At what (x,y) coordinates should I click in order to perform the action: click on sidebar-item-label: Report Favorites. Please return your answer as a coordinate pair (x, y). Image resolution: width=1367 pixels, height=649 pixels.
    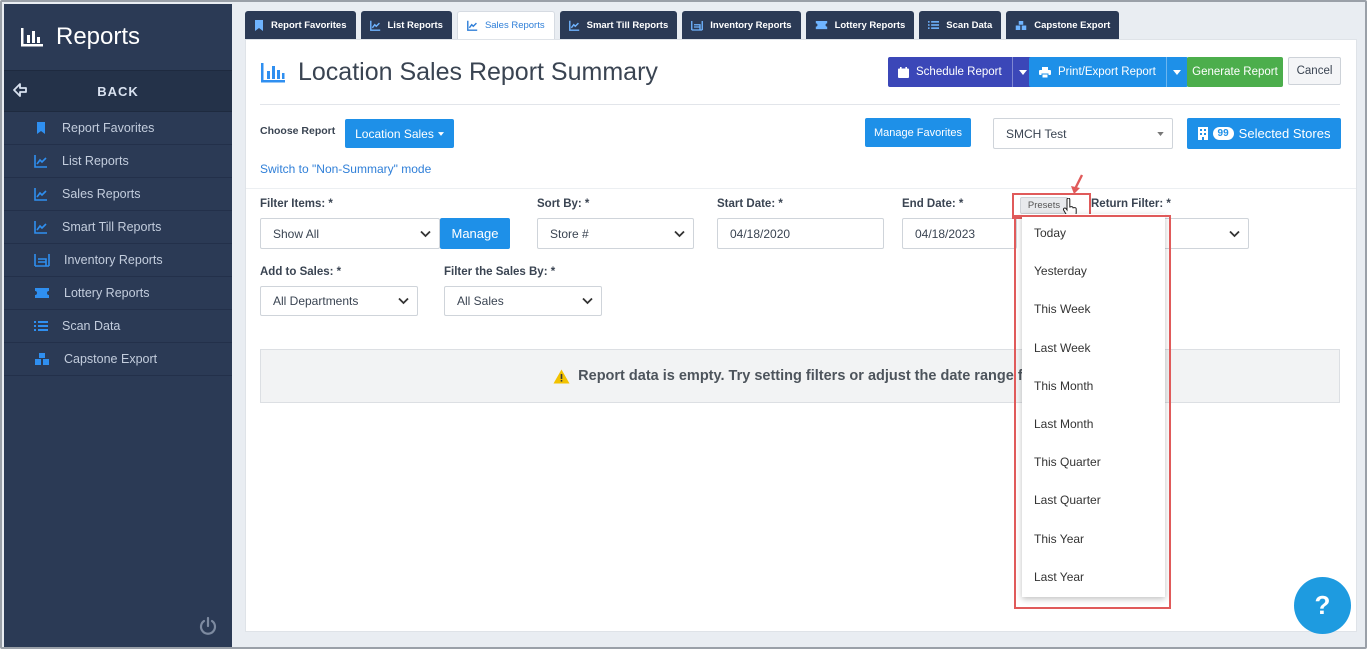
    Looking at the image, I should click on (108, 128).